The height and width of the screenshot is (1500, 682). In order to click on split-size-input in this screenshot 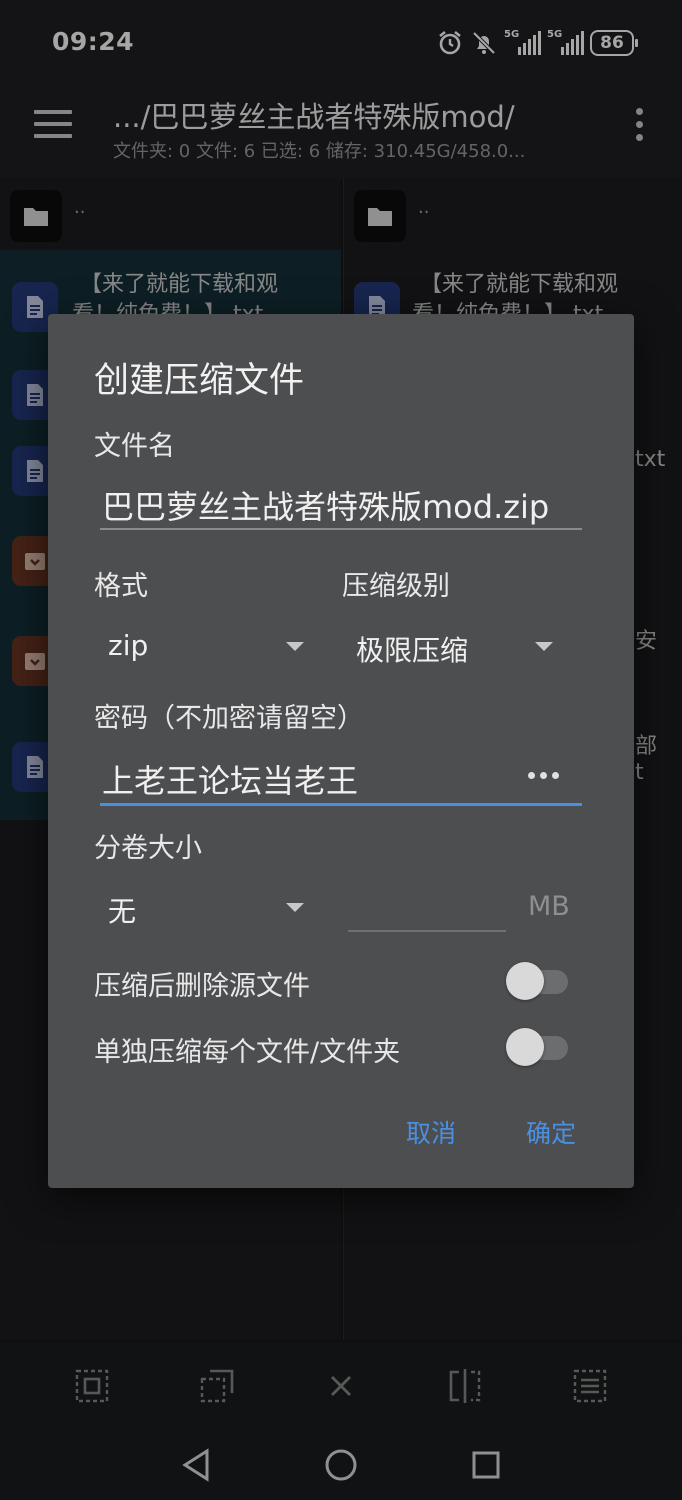, I will do `click(427, 931)`.